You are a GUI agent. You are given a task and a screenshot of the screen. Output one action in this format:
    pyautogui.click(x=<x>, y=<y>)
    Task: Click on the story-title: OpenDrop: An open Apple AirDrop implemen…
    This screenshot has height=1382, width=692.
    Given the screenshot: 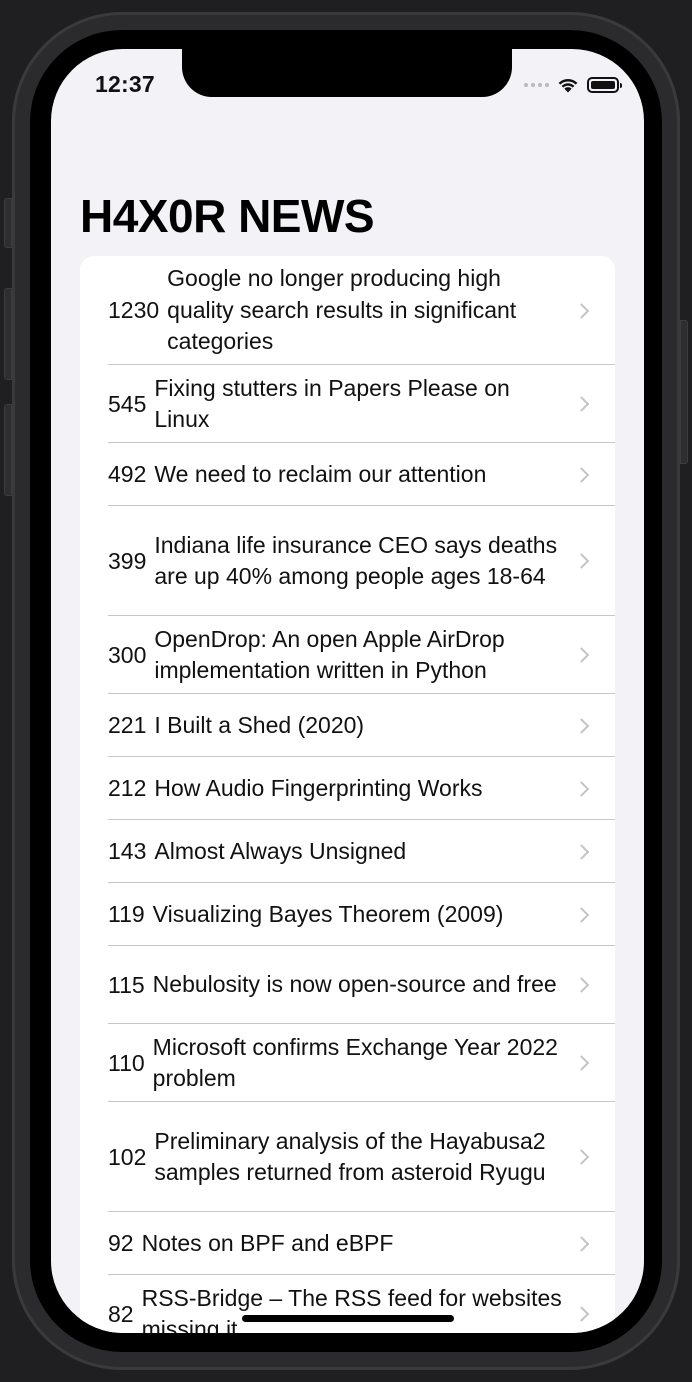 What is the action you would take?
    pyautogui.click(x=329, y=654)
    